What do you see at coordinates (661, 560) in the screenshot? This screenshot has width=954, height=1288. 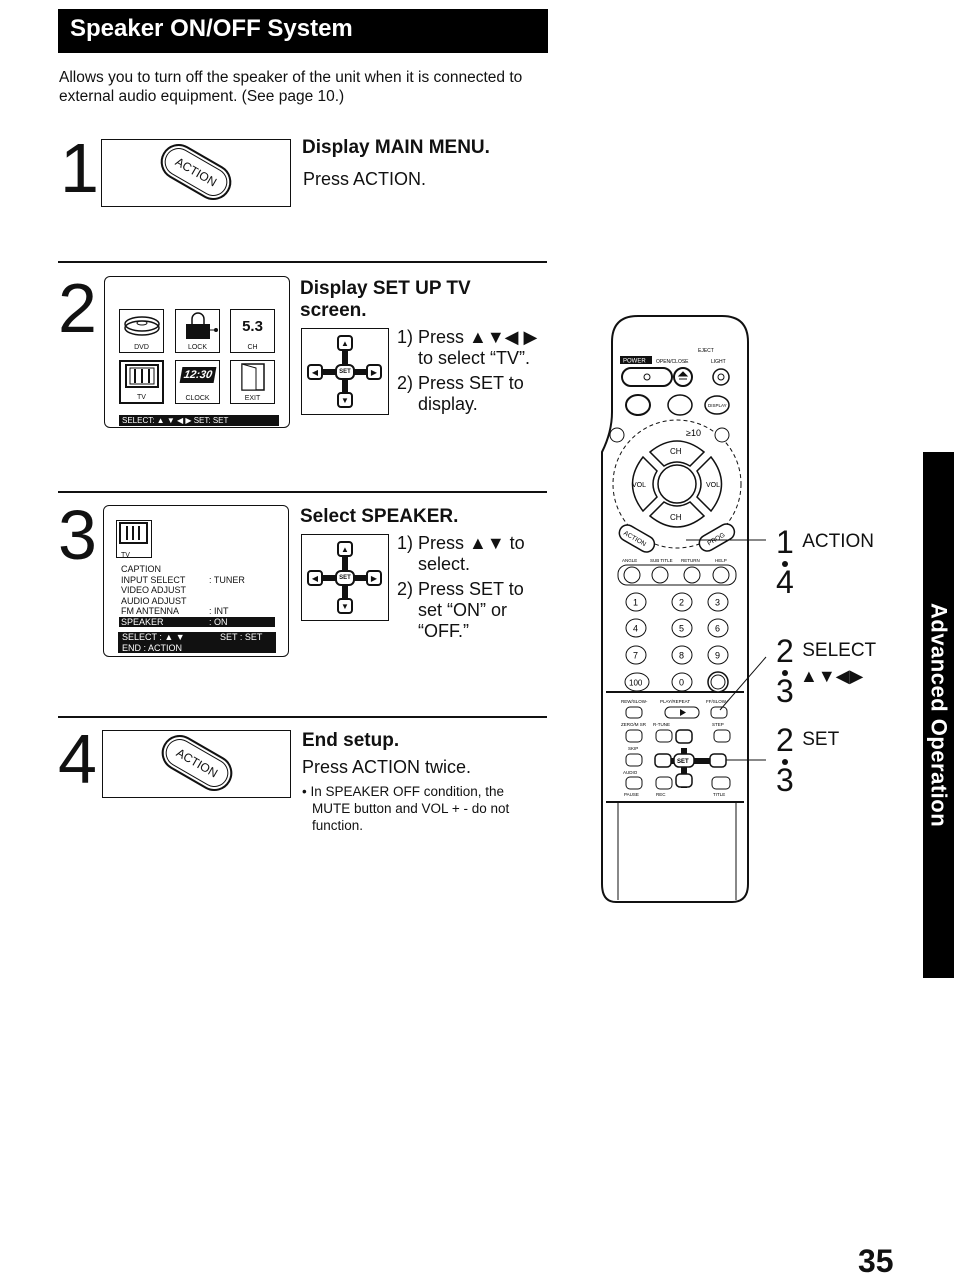 I see `svg-text: SUB TITLE` at bounding box center [661, 560].